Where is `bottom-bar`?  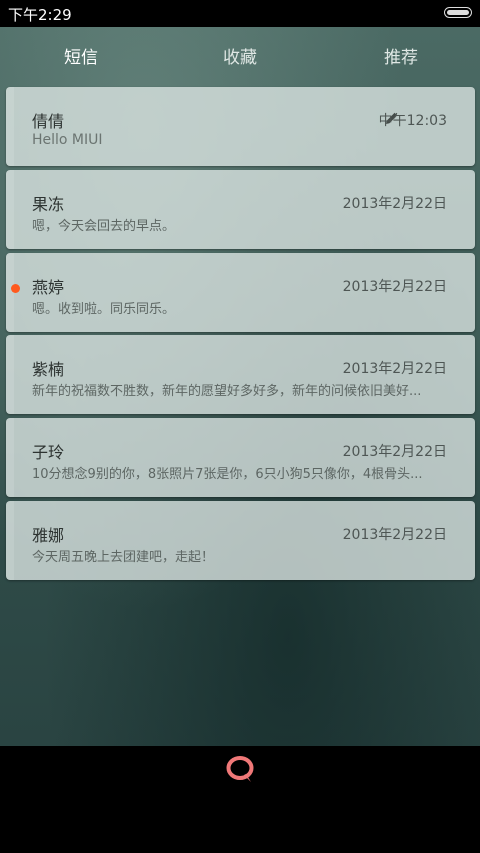
bottom-bar is located at coordinates (240, 799).